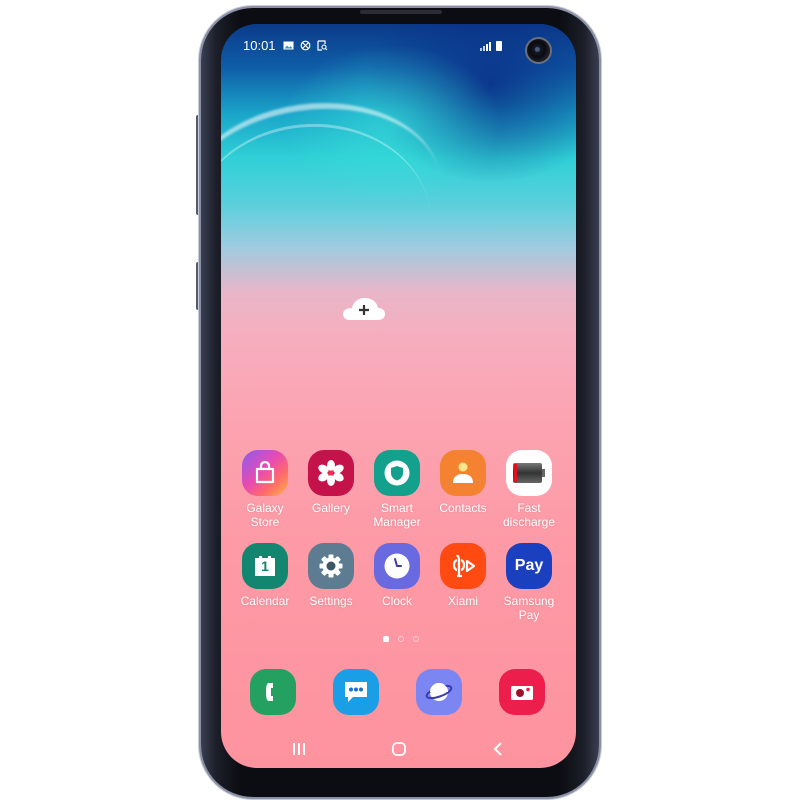 This screenshot has height=800, width=800. I want to click on dock-messages, so click(356, 692).